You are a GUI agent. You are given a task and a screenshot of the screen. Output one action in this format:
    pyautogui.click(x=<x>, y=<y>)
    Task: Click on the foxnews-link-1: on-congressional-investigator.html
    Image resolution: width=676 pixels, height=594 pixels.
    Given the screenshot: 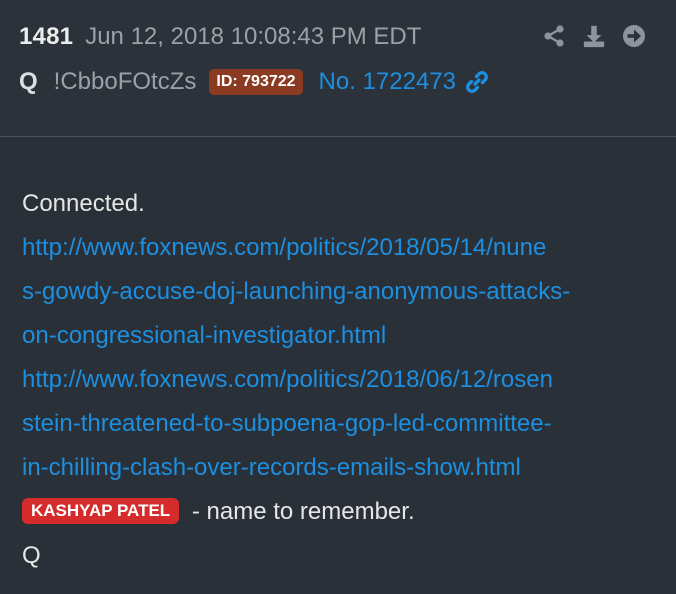 What is the action you would take?
    pyautogui.click(x=204, y=335)
    